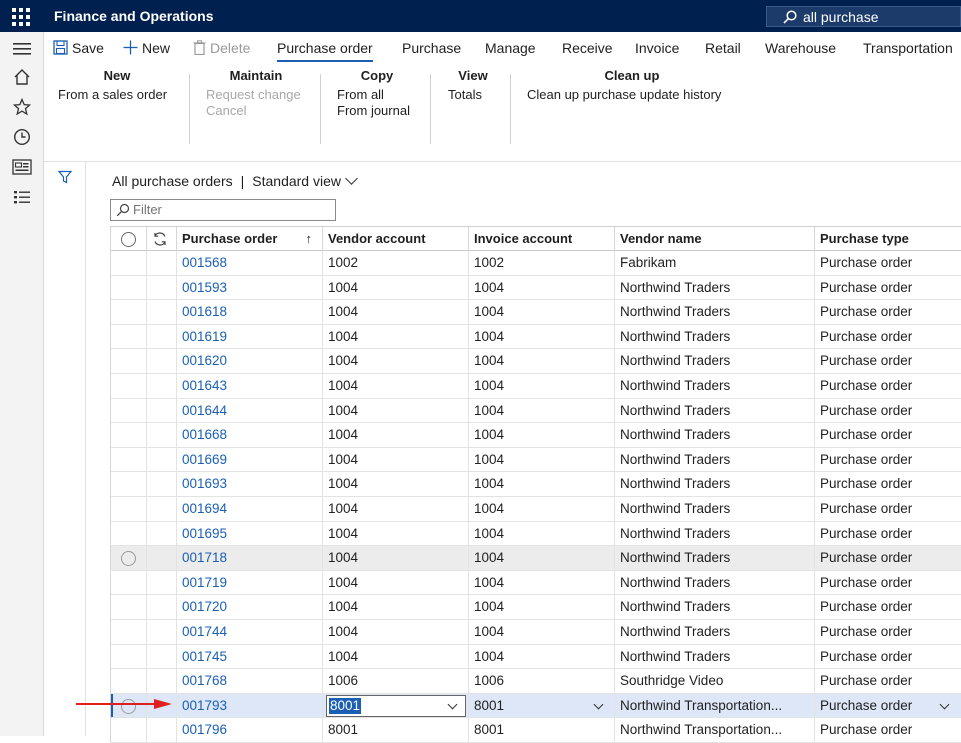  I want to click on search-box: all purchase, so click(863, 16).